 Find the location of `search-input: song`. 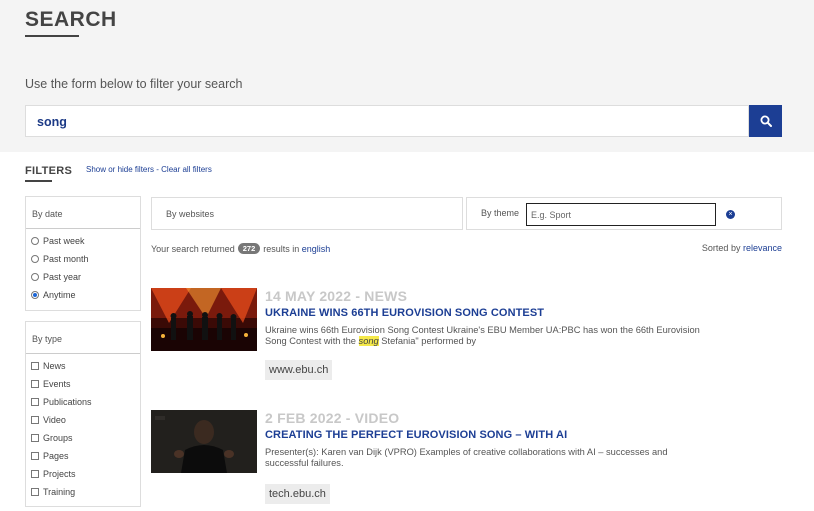

search-input: song is located at coordinates (387, 121).